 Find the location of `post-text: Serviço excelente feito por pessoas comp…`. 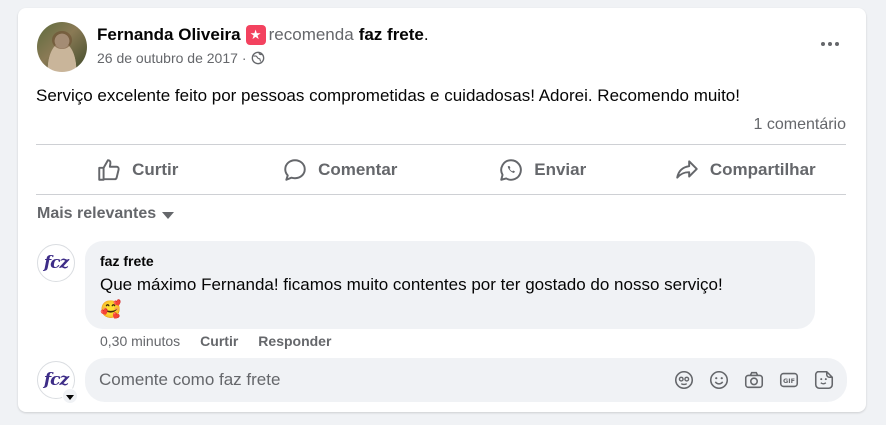

post-text: Serviço excelente feito por pessoas comp… is located at coordinates (388, 95).